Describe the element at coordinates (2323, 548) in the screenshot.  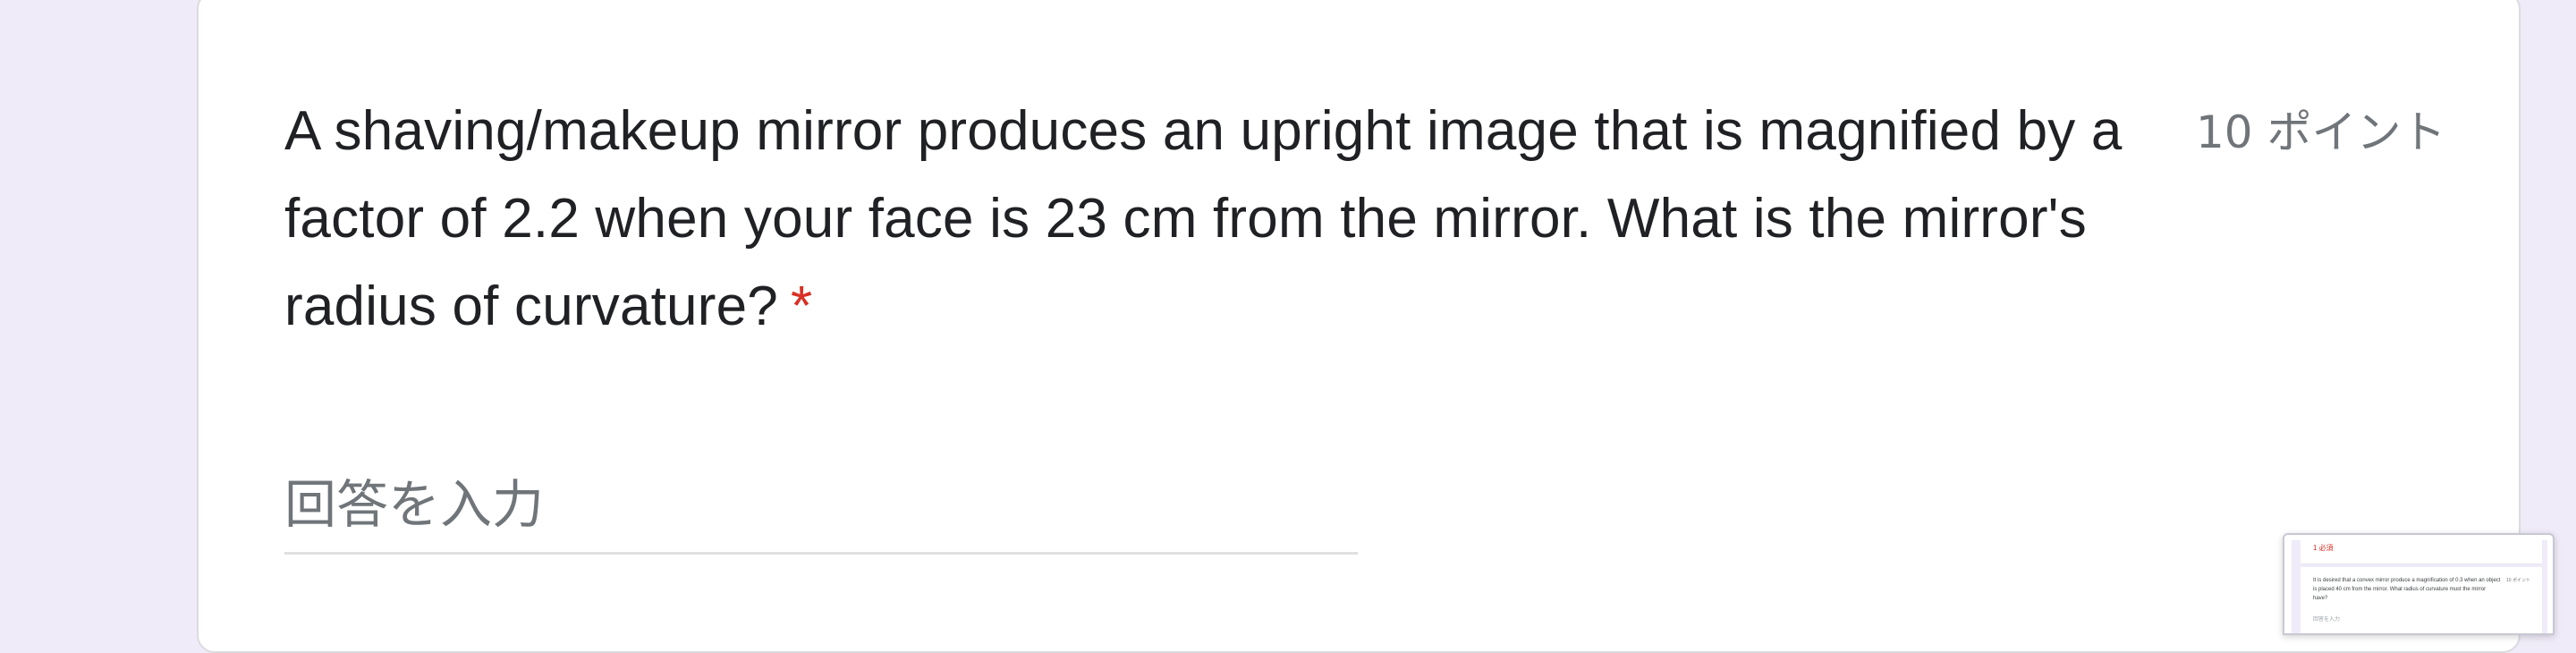
I see `thumbnail-required-note: 1 必須` at that location.